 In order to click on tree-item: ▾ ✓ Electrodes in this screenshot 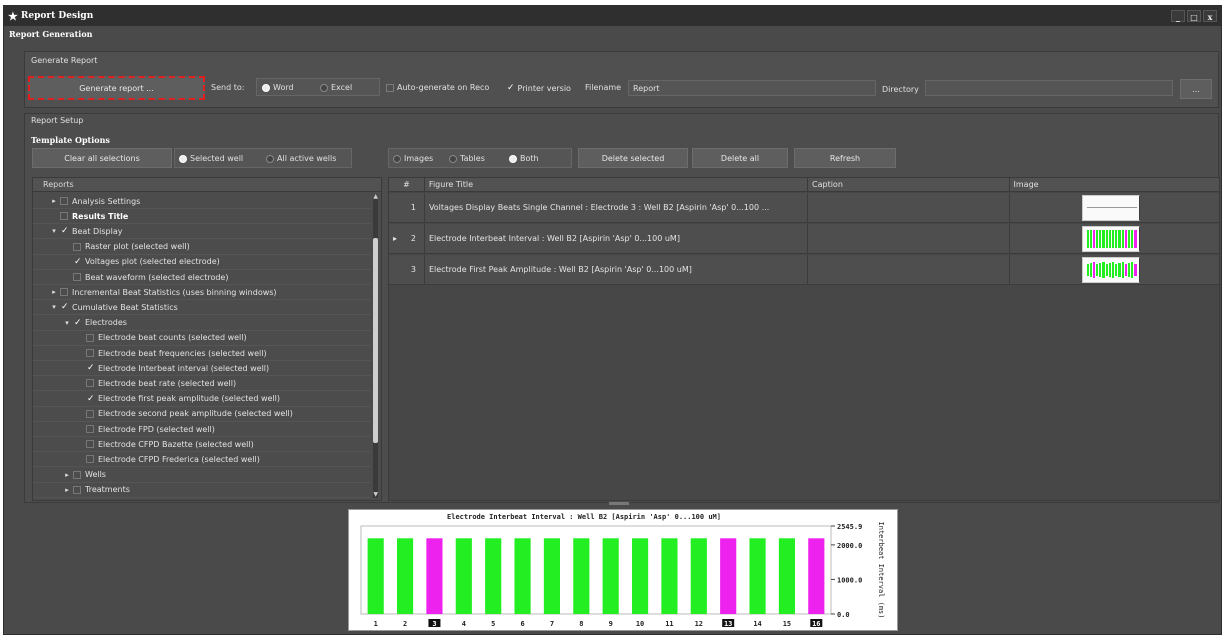, I will do `click(202, 323)`.